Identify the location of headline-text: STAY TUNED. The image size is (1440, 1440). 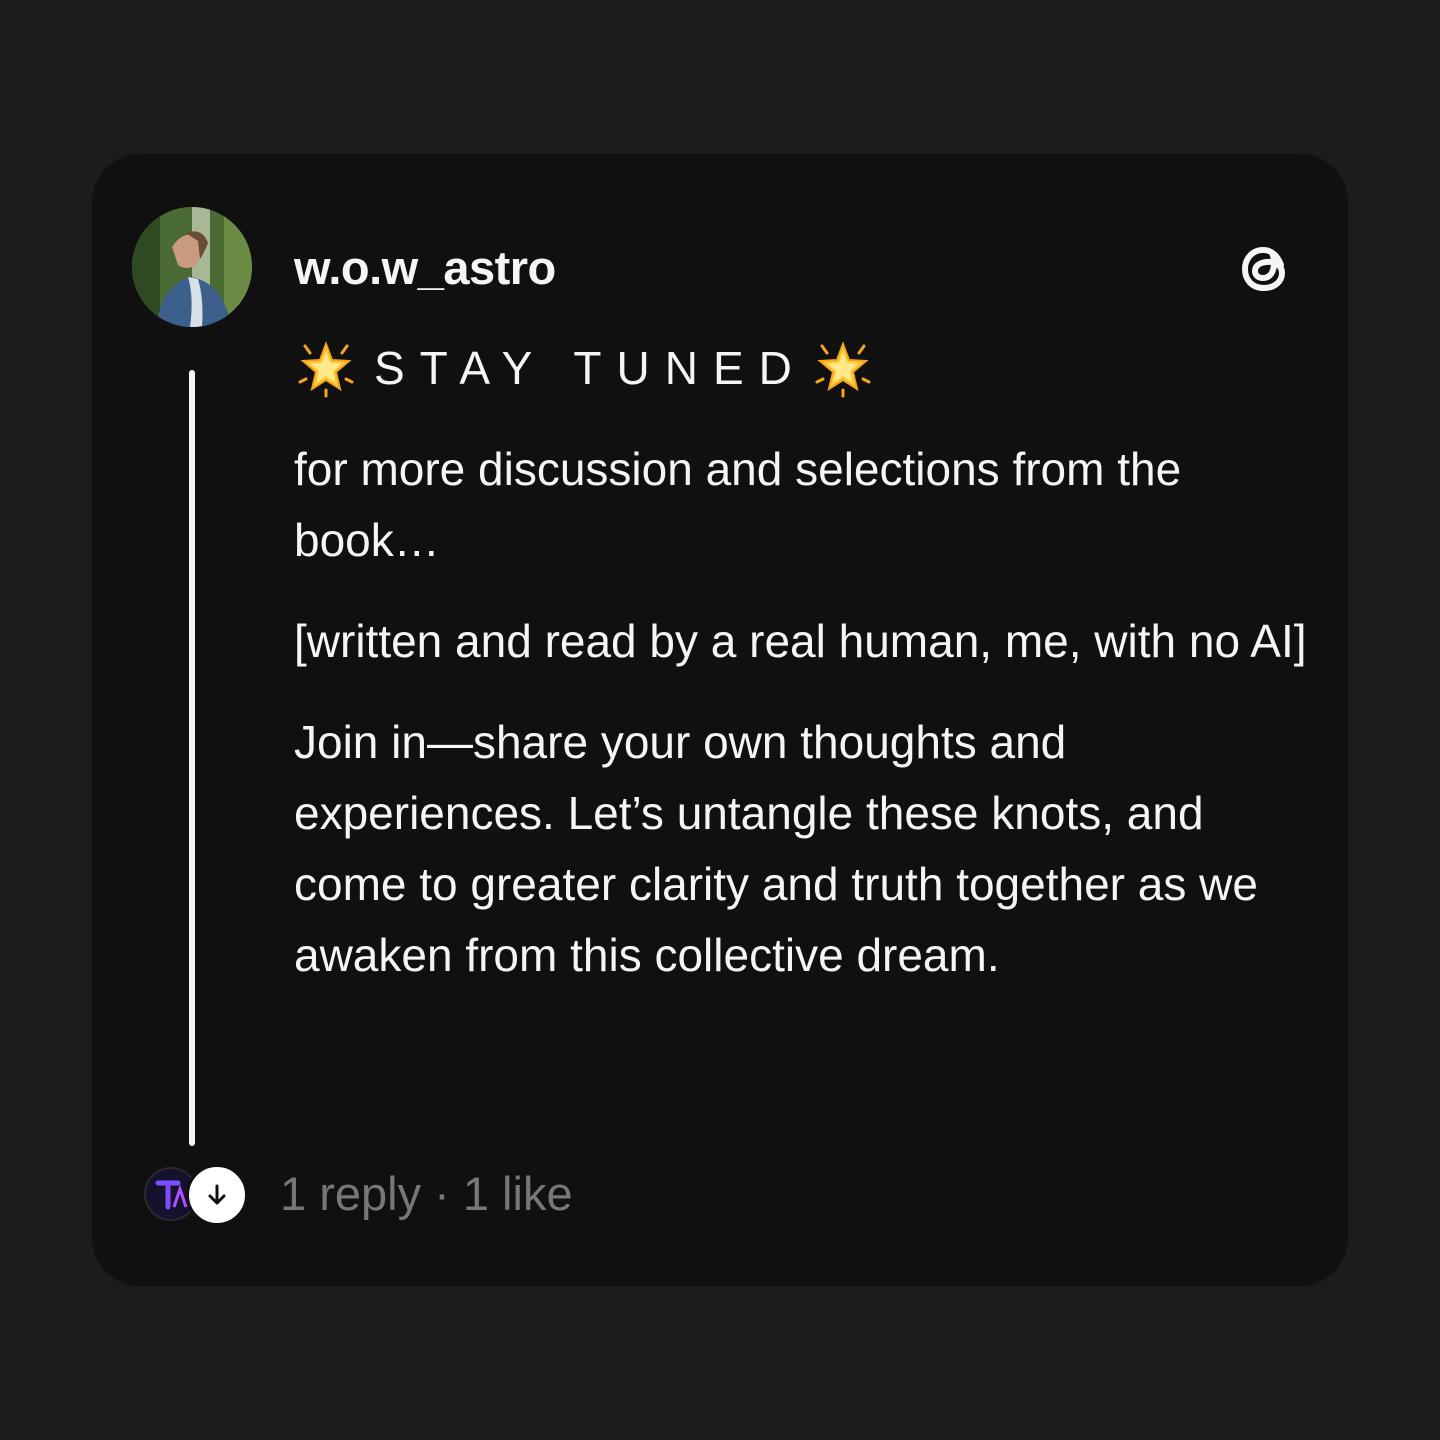
(590, 368).